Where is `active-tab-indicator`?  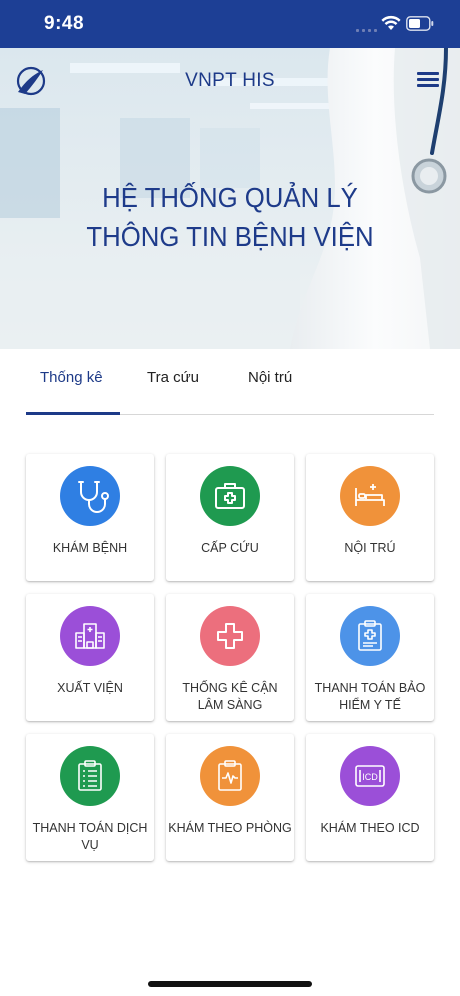 active-tab-indicator is located at coordinates (73, 413).